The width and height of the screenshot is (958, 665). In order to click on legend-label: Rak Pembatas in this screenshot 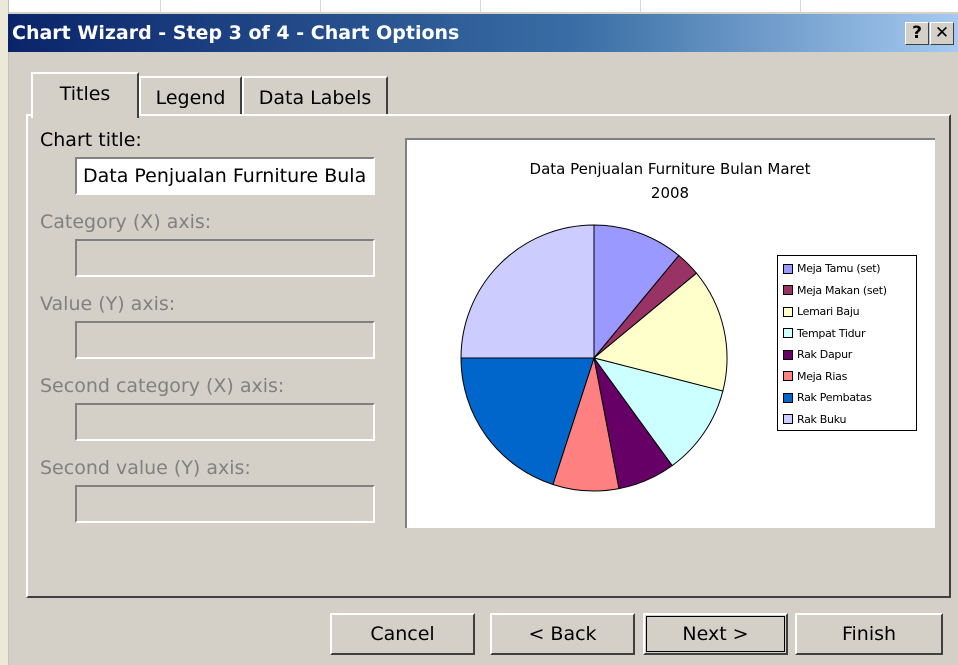, I will do `click(834, 398)`.